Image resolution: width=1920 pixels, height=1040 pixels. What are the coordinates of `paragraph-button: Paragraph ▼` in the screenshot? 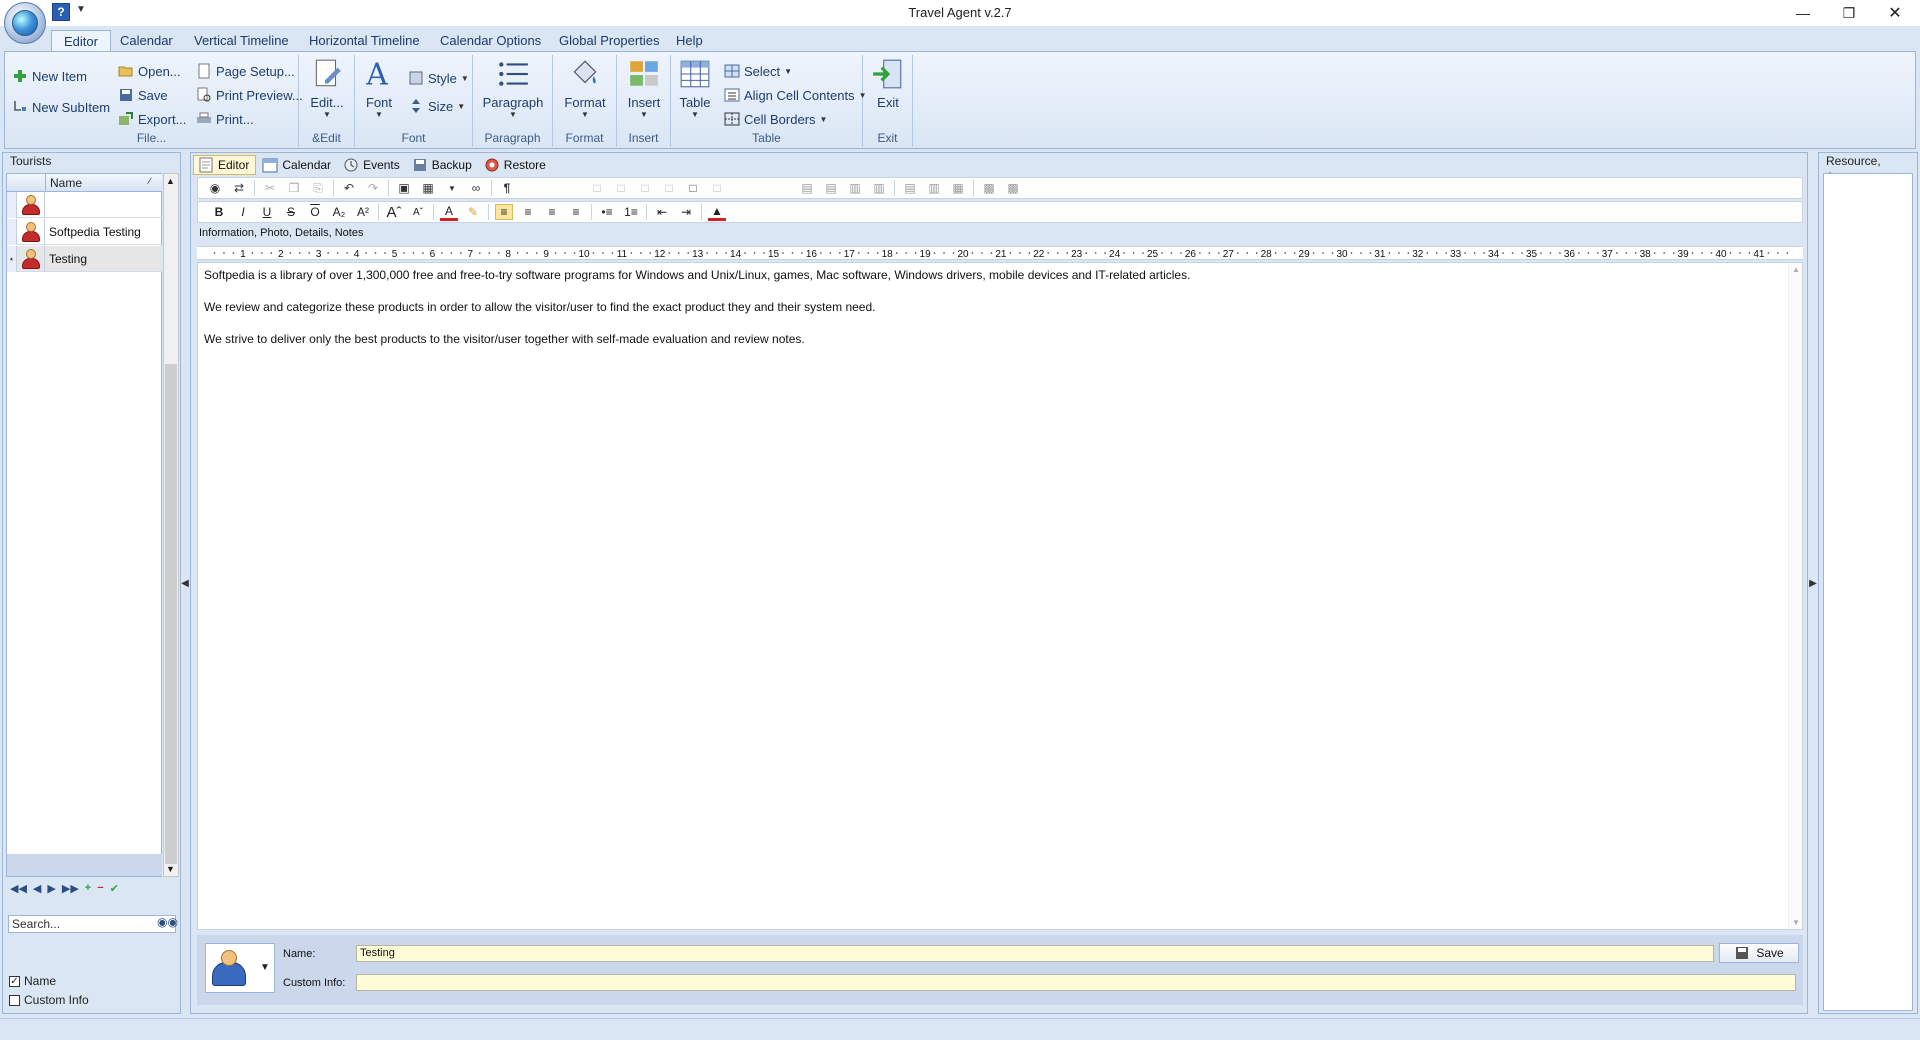 It's located at (513, 92).